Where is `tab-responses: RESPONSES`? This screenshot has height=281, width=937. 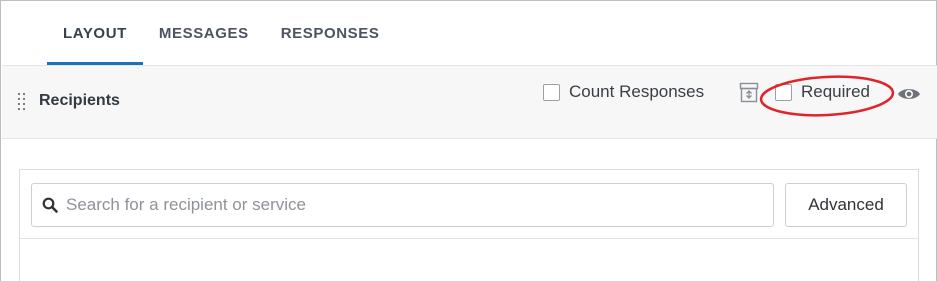 tab-responses: RESPONSES is located at coordinates (330, 33).